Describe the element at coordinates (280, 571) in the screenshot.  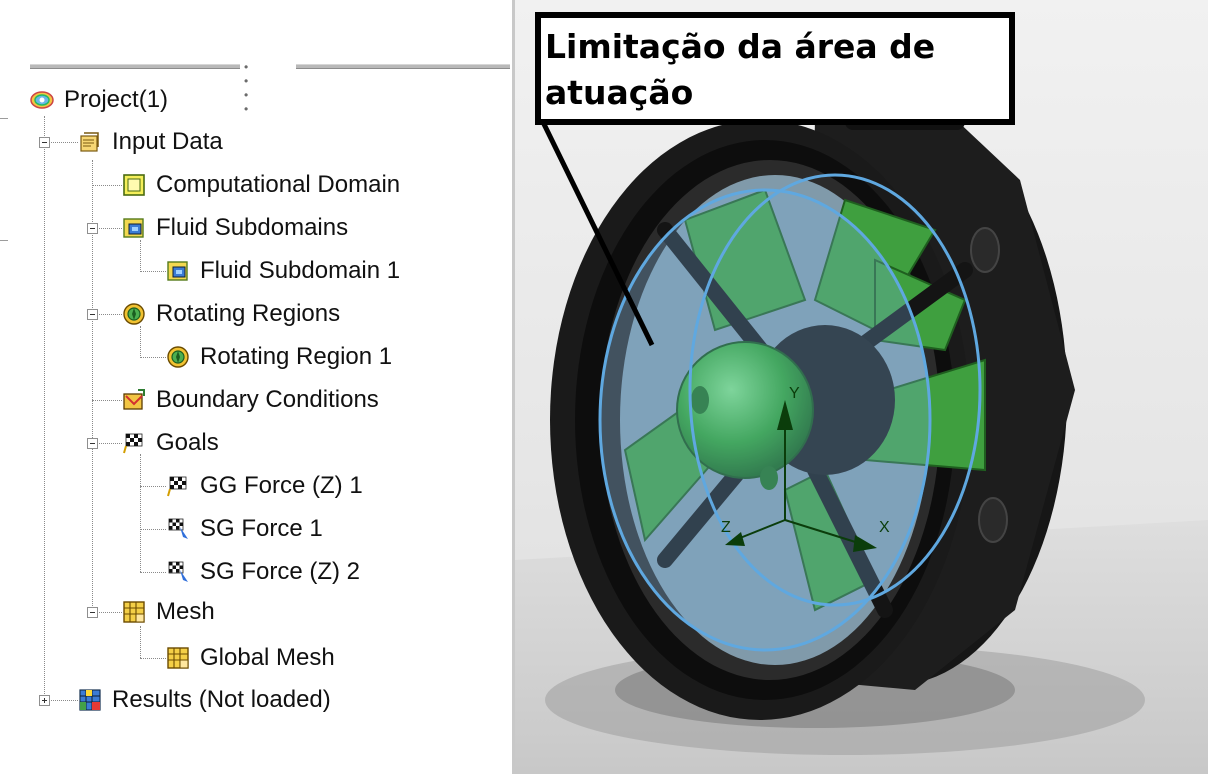
I see `tree-item-label: SG Force (Z) 2` at that location.